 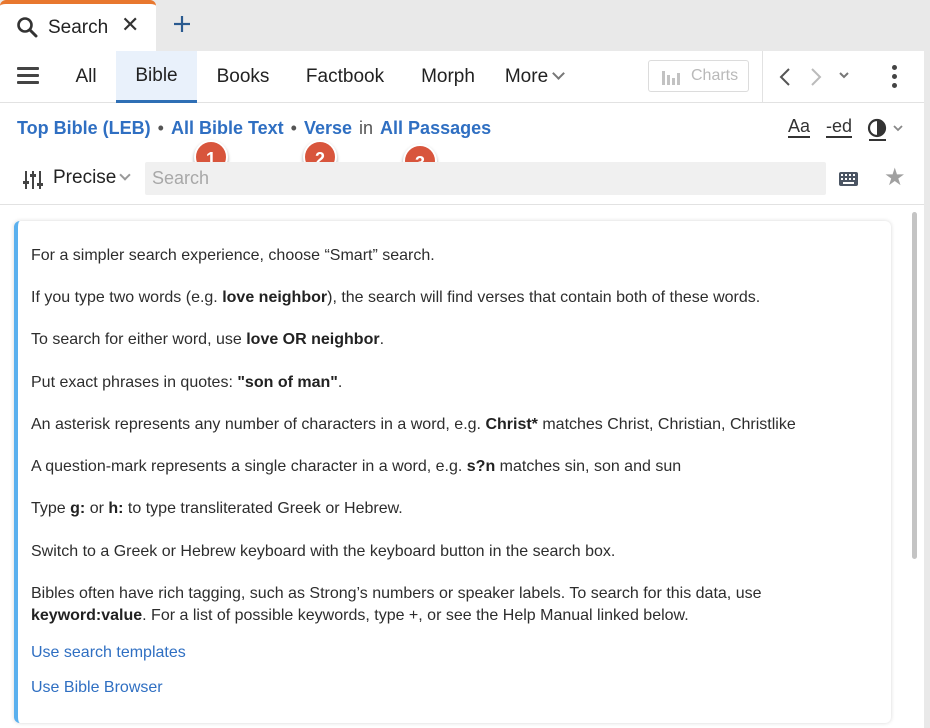 What do you see at coordinates (328, 128) in the screenshot?
I see `unit-selector-link: Verse` at bounding box center [328, 128].